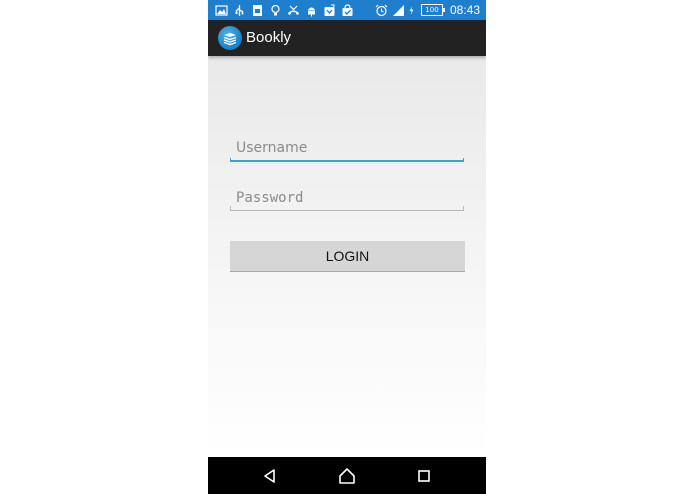  What do you see at coordinates (347, 38) in the screenshot?
I see `app-bar: Bookly` at bounding box center [347, 38].